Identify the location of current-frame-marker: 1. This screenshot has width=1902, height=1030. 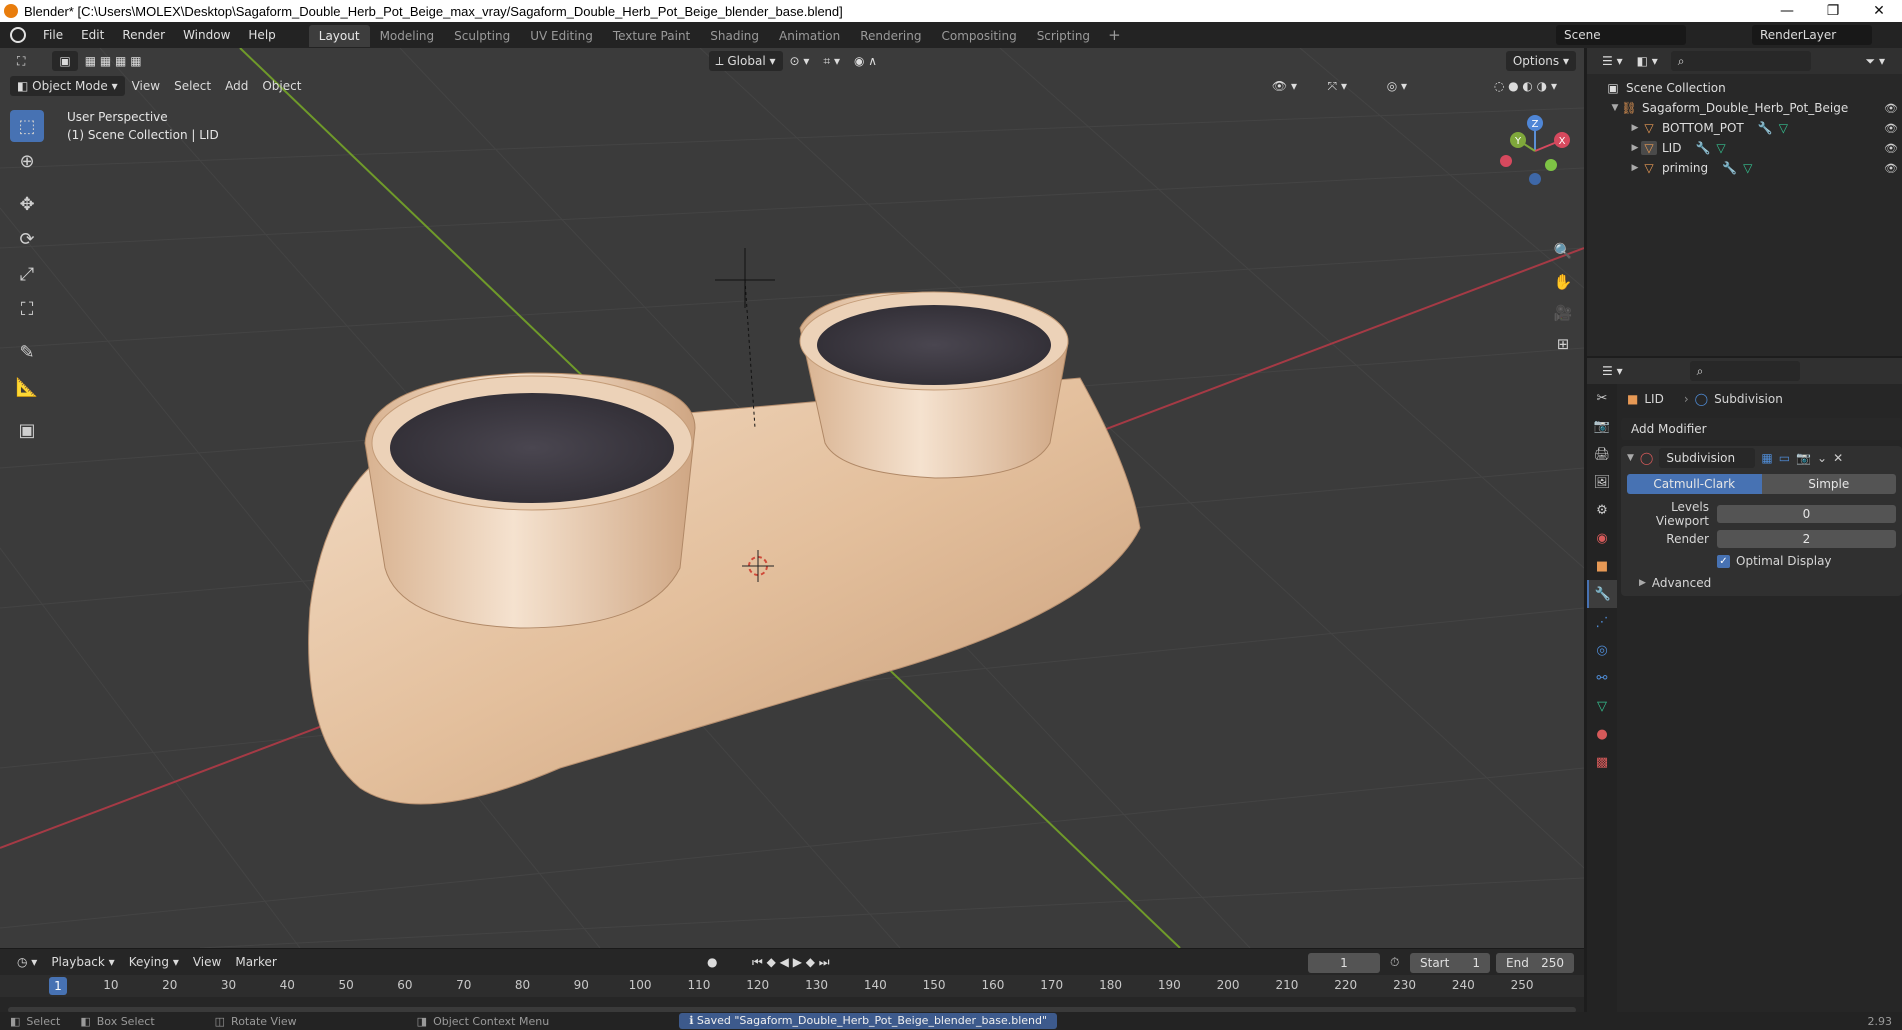
(58, 986).